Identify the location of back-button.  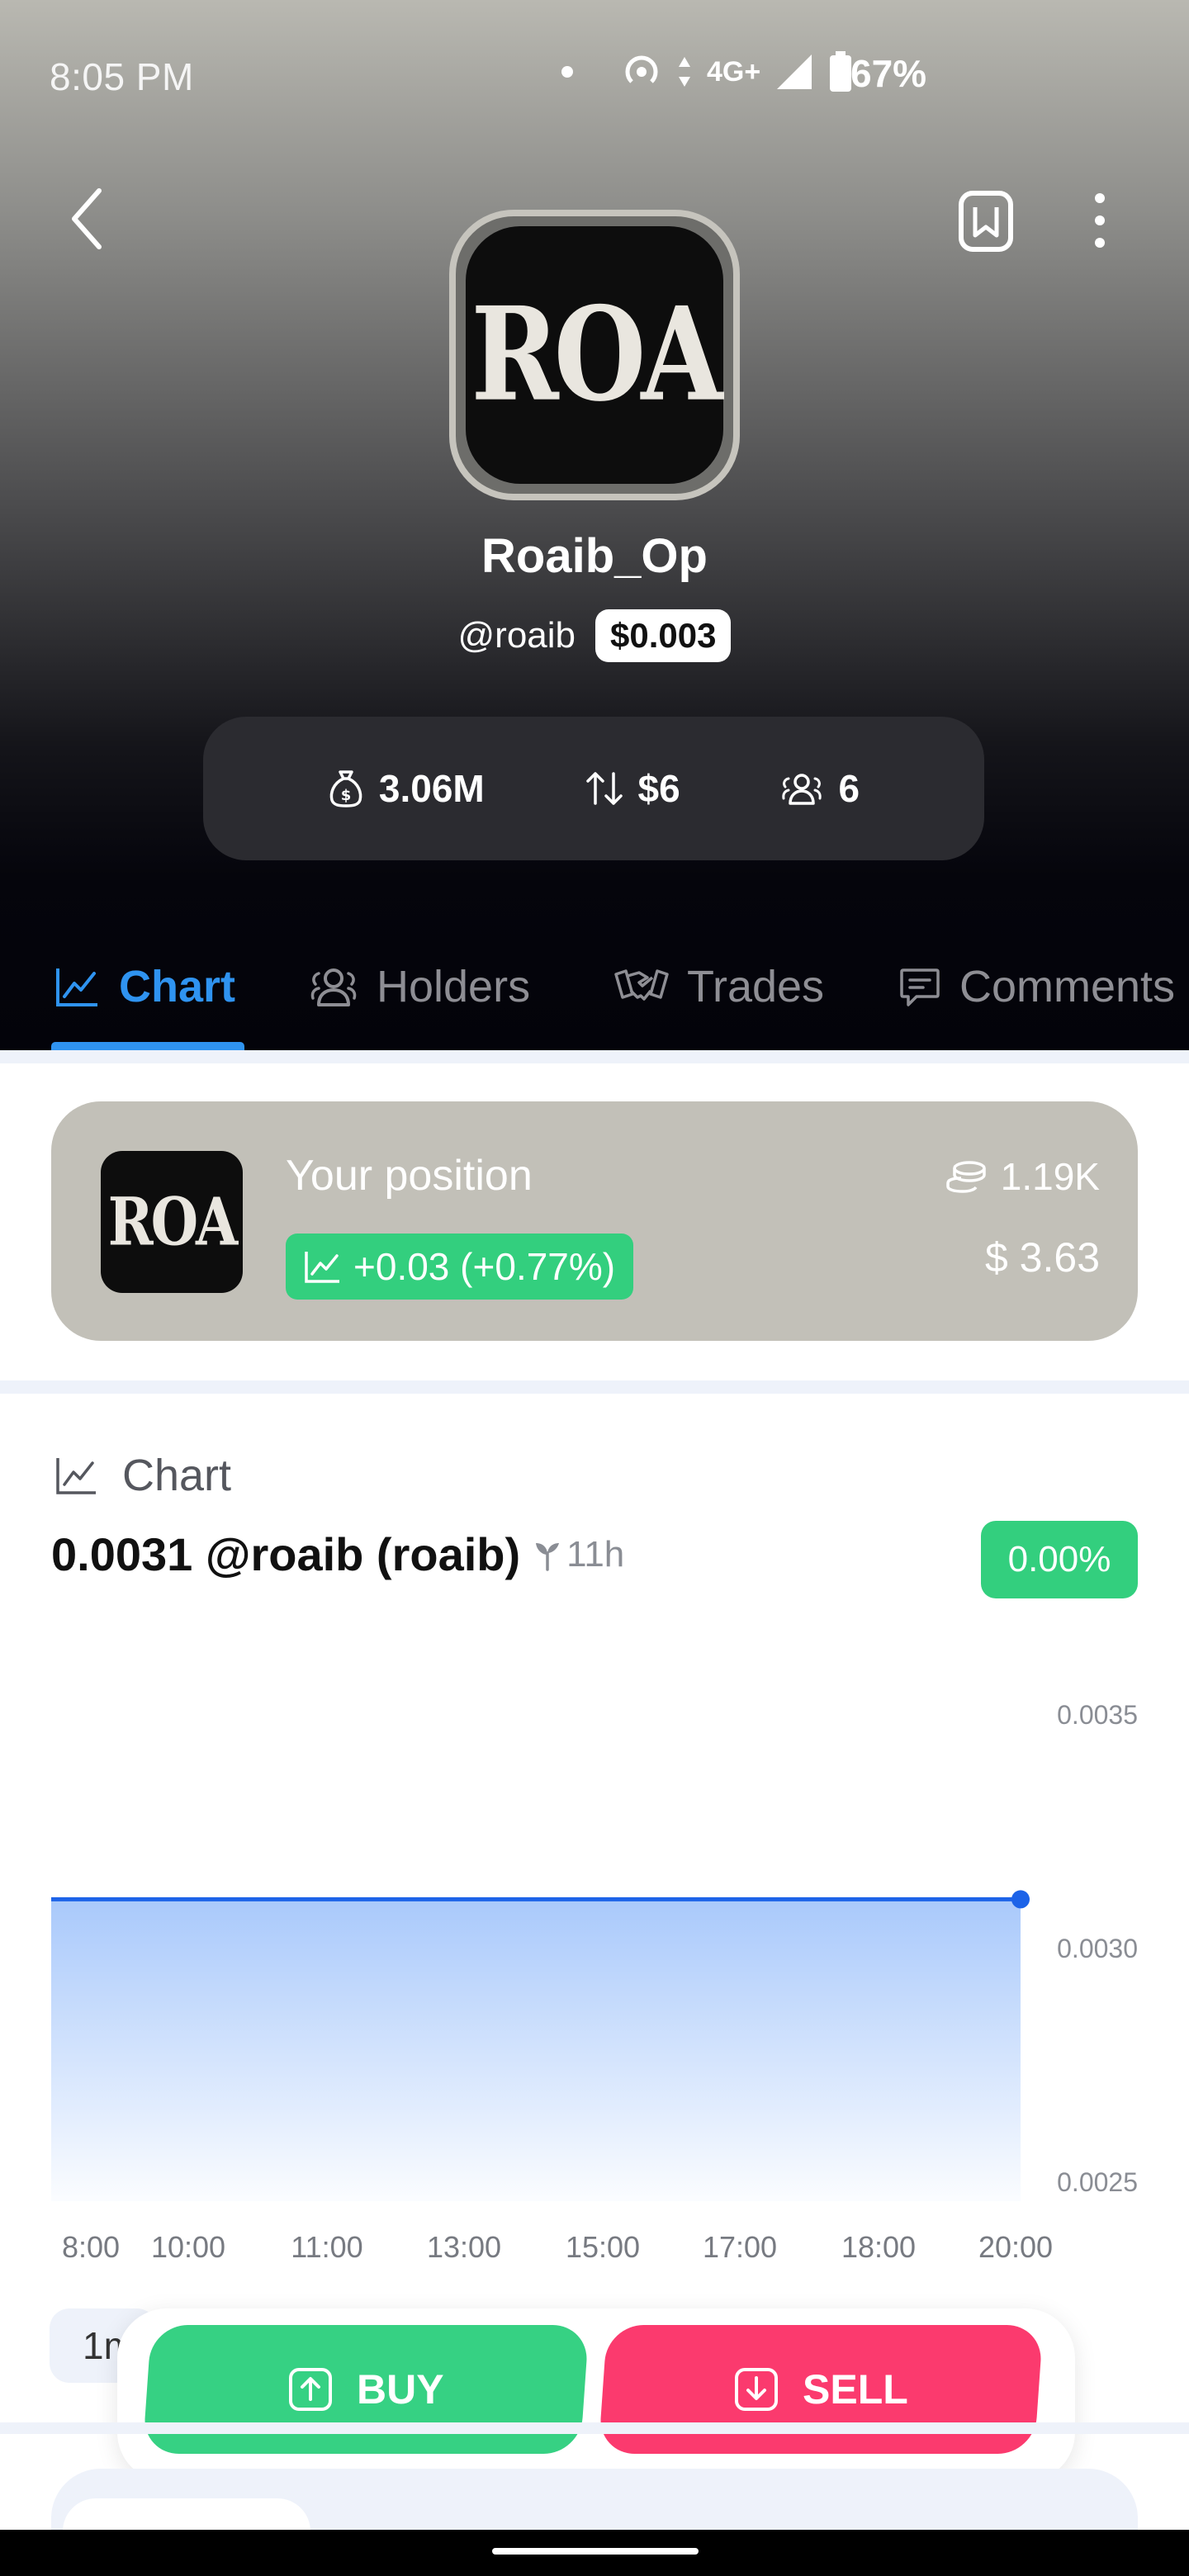
(87, 219).